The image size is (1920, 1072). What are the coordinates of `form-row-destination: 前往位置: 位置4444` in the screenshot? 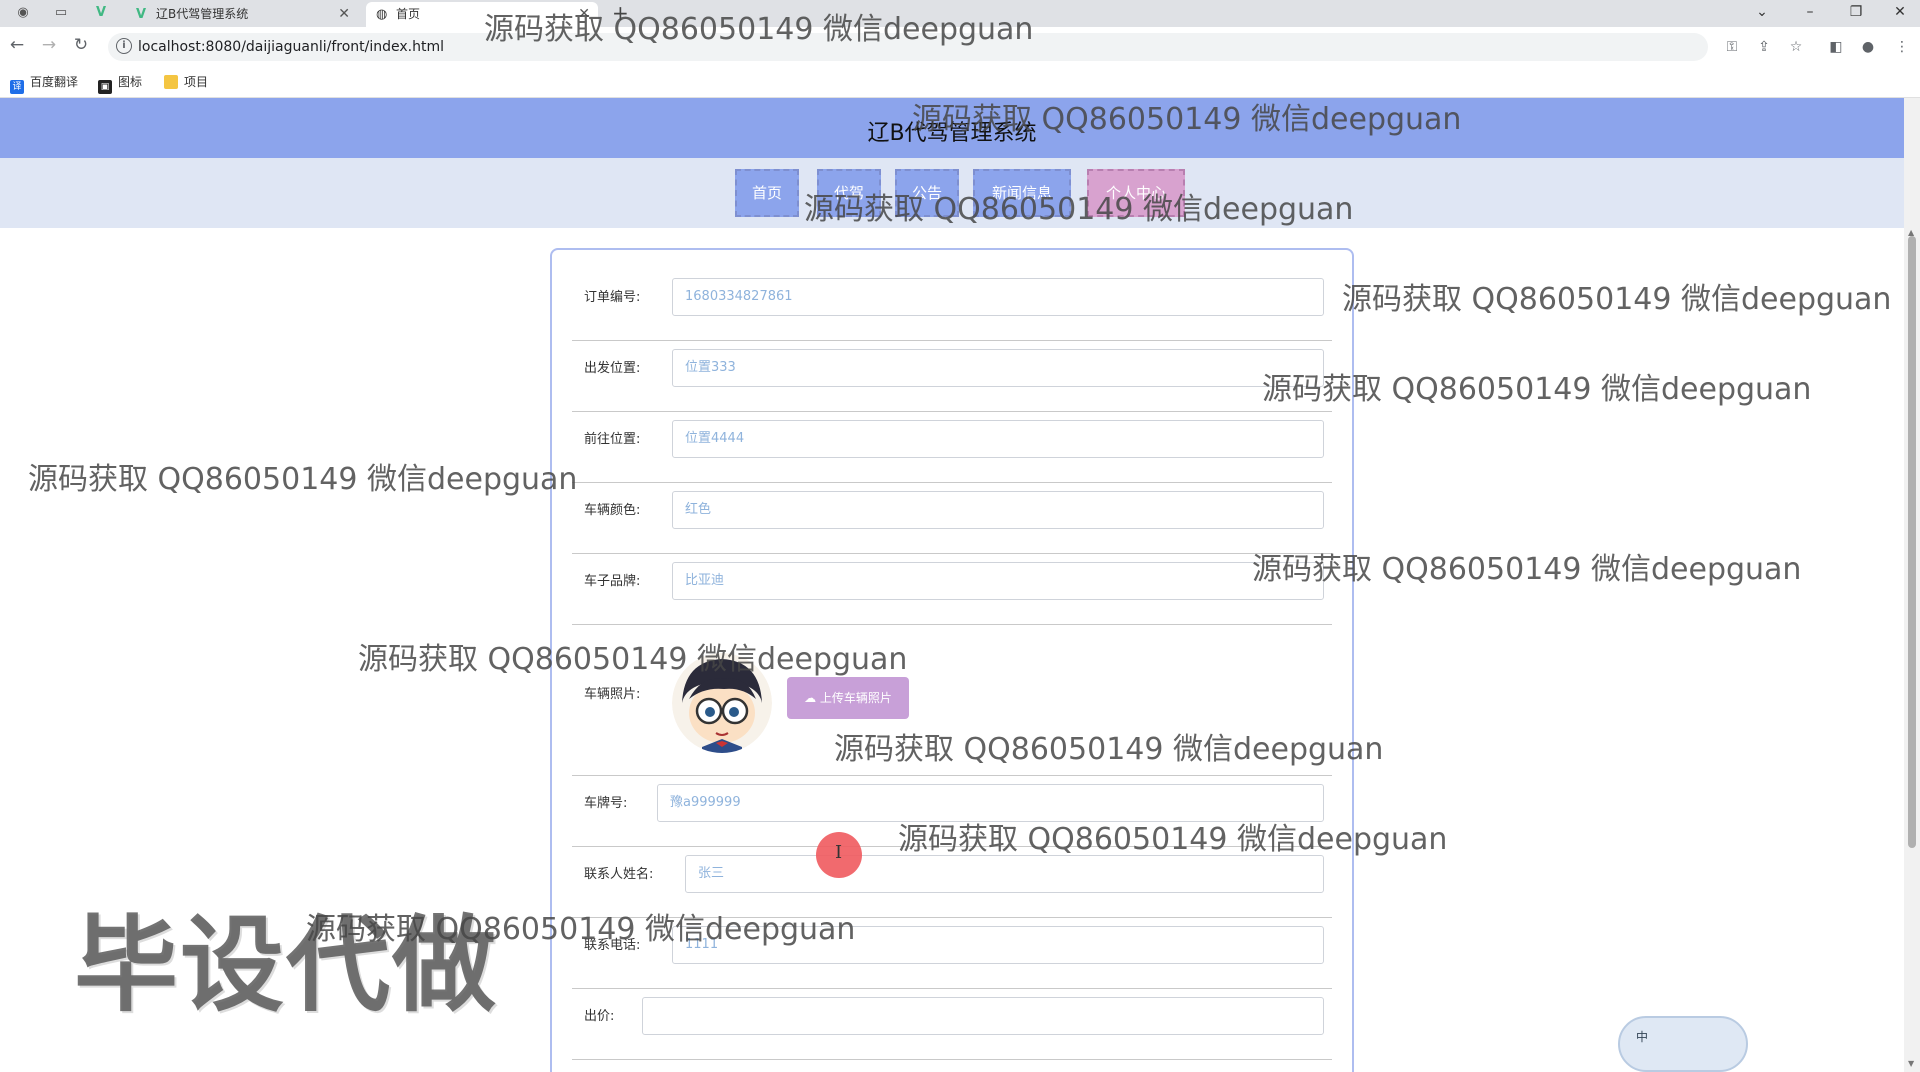 It's located at (952, 447).